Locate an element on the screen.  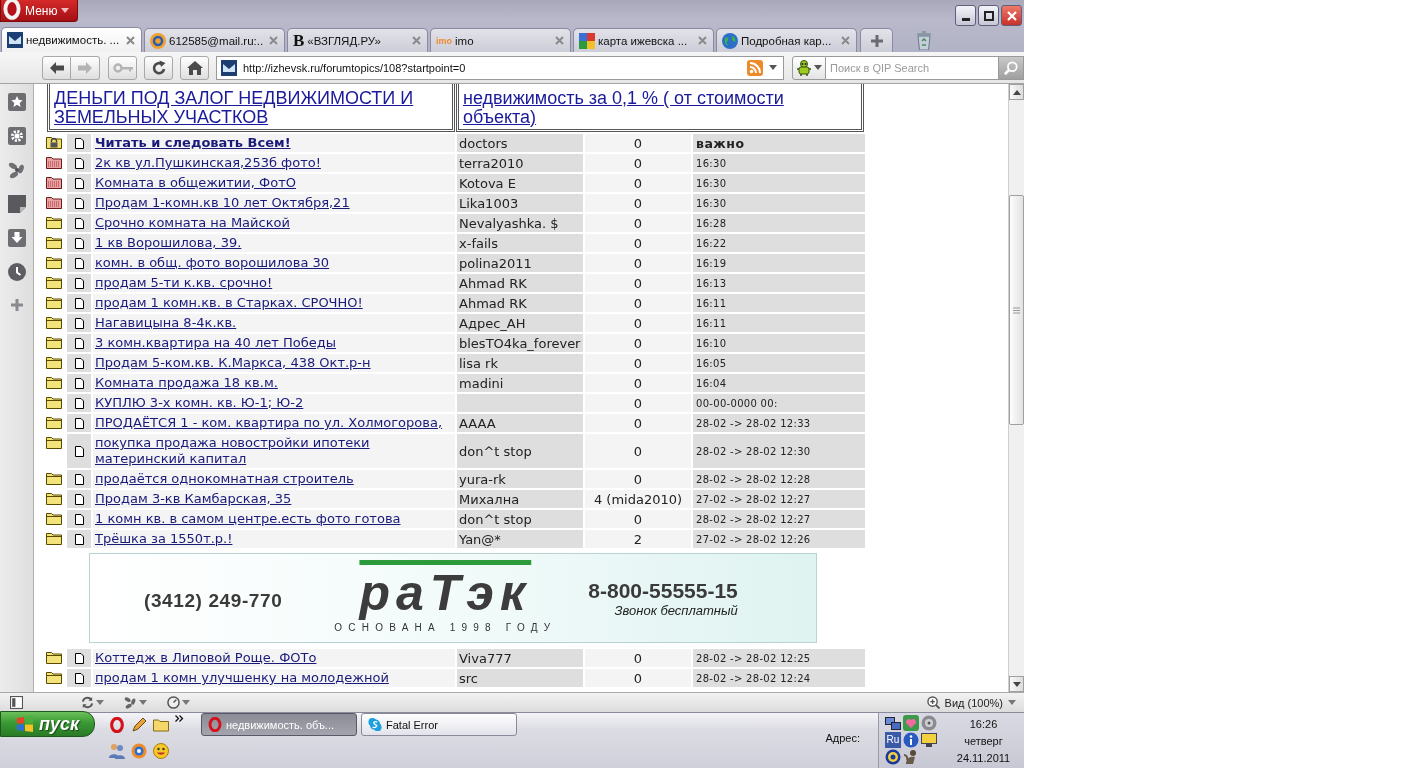
close-icon is located at coordinates (559, 40).